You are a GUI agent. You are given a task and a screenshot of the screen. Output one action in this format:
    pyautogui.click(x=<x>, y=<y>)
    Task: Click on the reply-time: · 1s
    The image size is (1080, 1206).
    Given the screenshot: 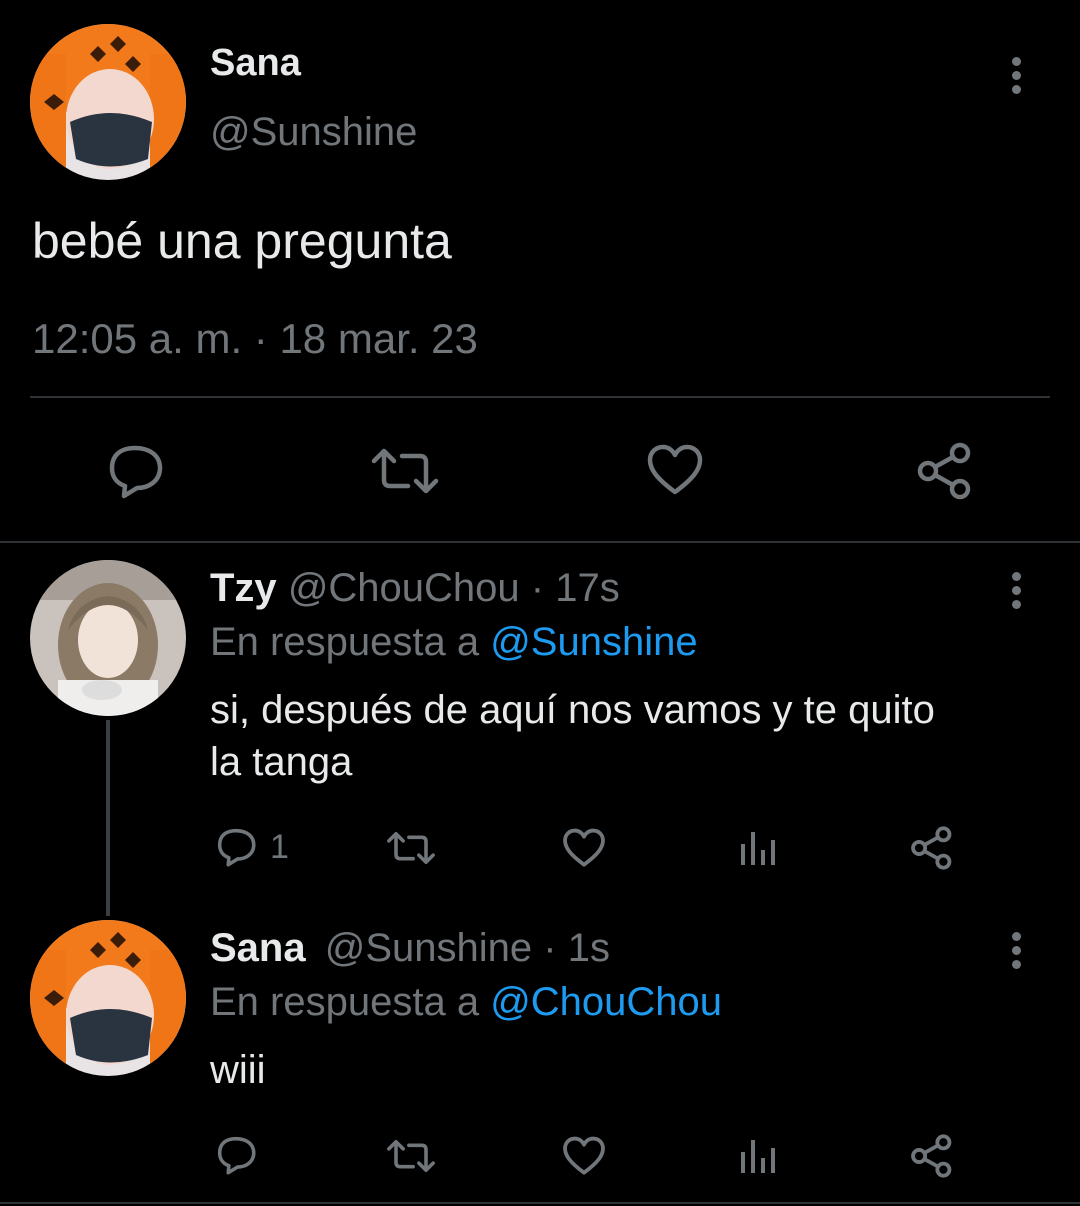 What is the action you would take?
    pyautogui.click(x=576, y=948)
    